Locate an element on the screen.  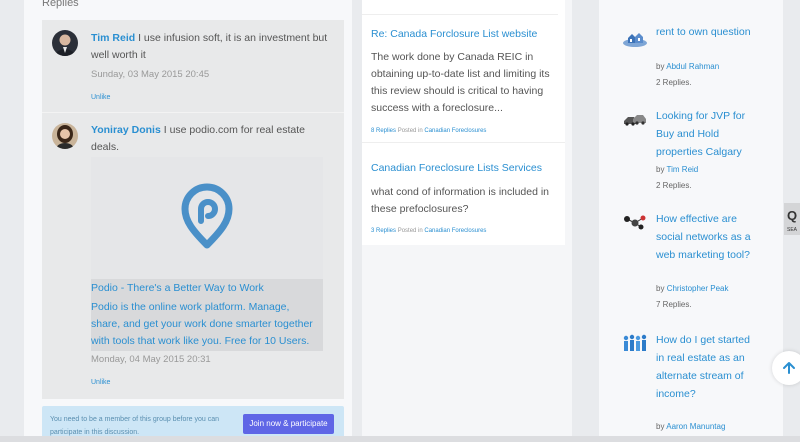
reply-author-link: Yoniray Donis is located at coordinates (126, 130).